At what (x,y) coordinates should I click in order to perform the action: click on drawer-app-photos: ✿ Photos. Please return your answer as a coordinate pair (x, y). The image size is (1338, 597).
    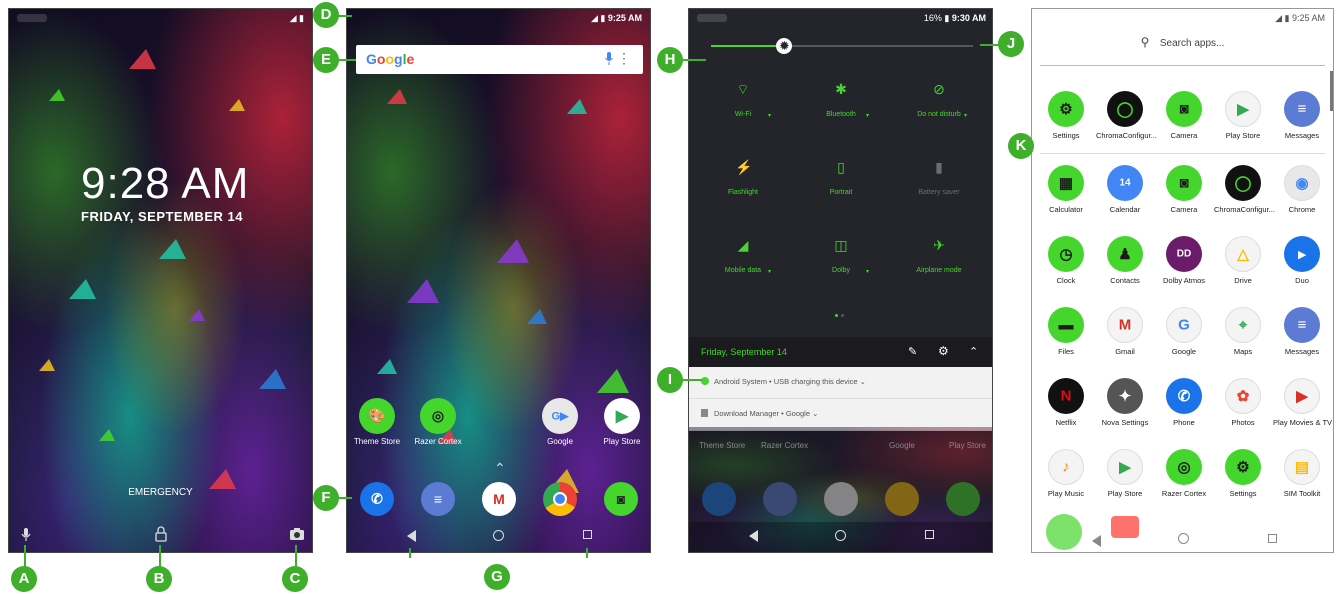
    Looking at the image, I should click on (1243, 402).